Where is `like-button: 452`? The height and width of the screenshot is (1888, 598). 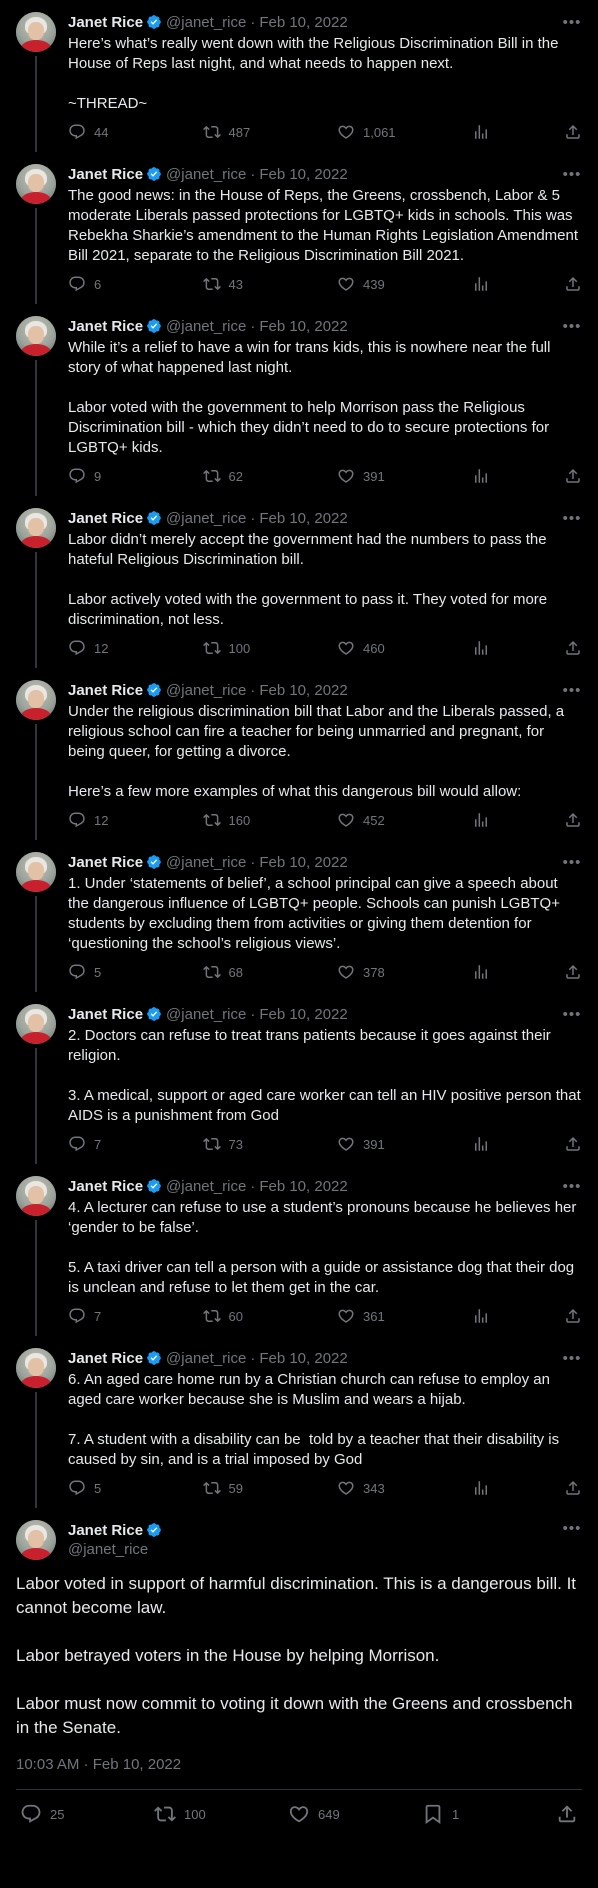
like-button: 452 is located at coordinates (367, 820).